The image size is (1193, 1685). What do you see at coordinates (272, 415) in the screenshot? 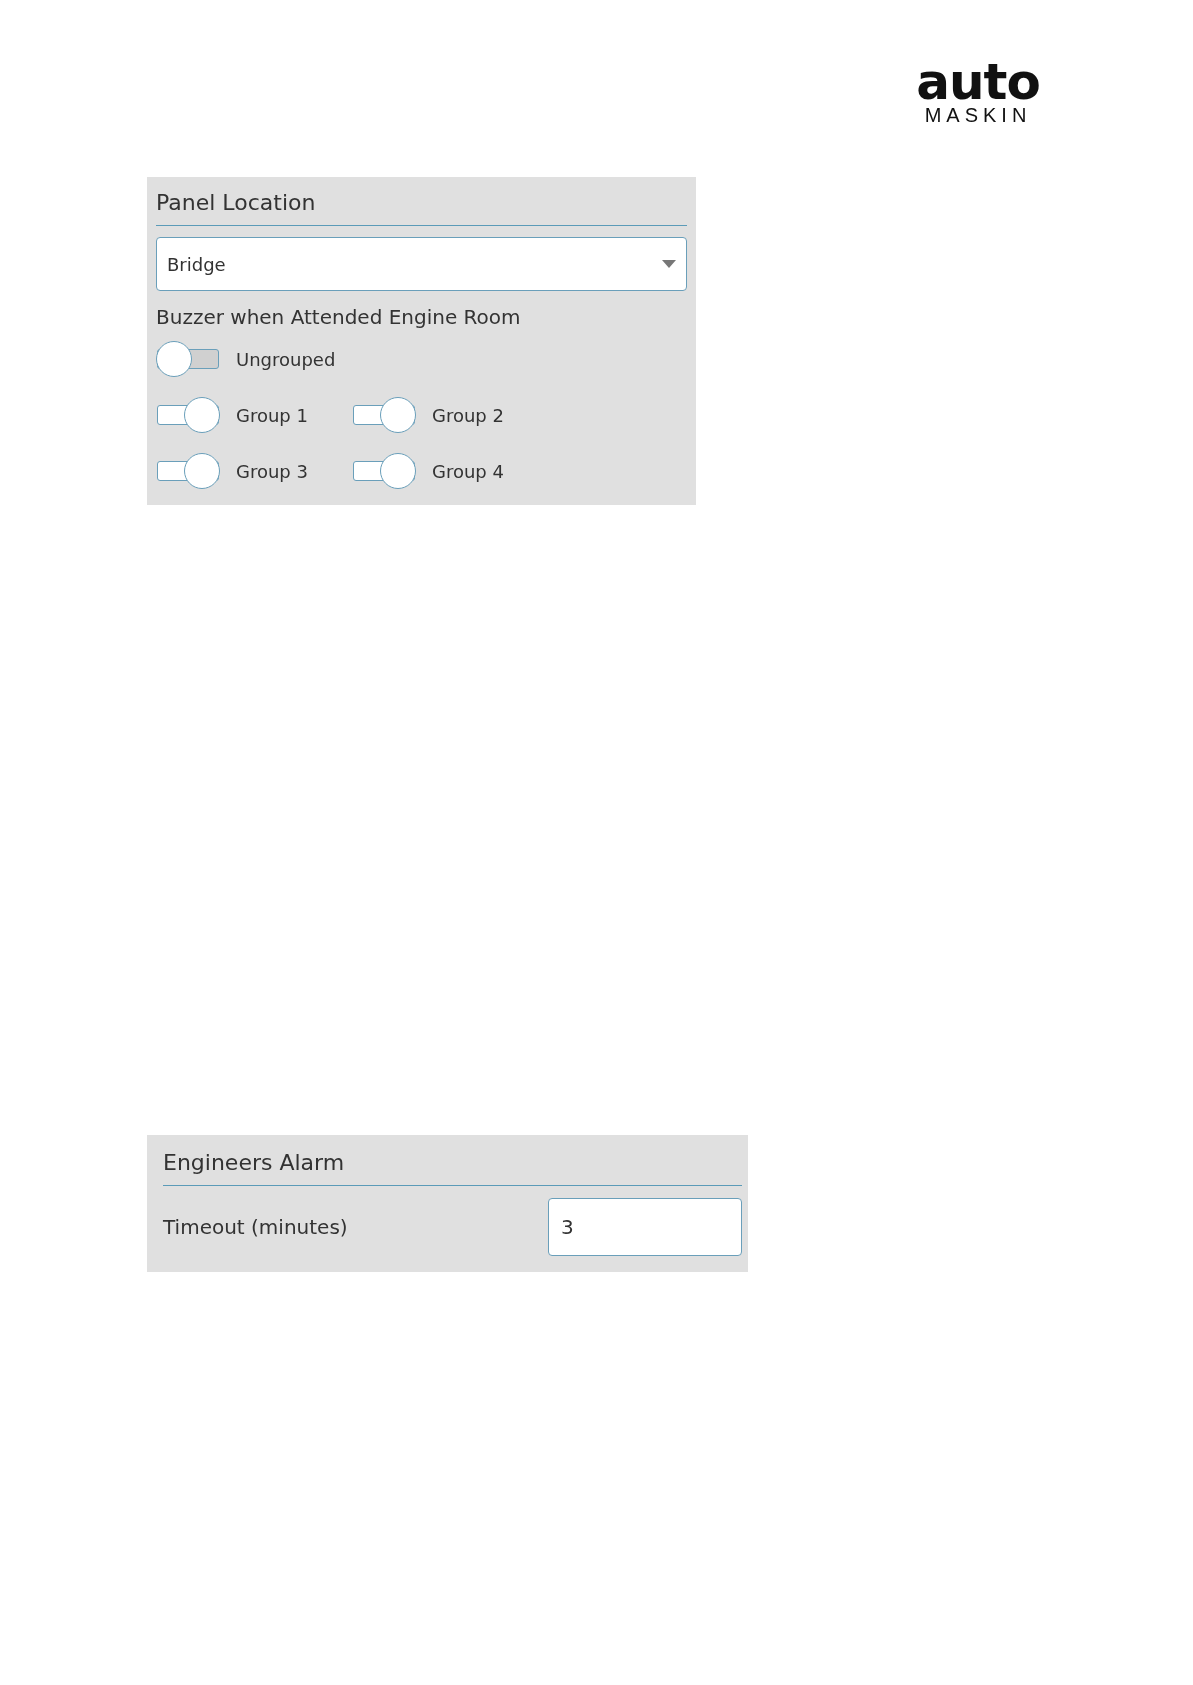
I see `toggle-label: Group 1` at bounding box center [272, 415].